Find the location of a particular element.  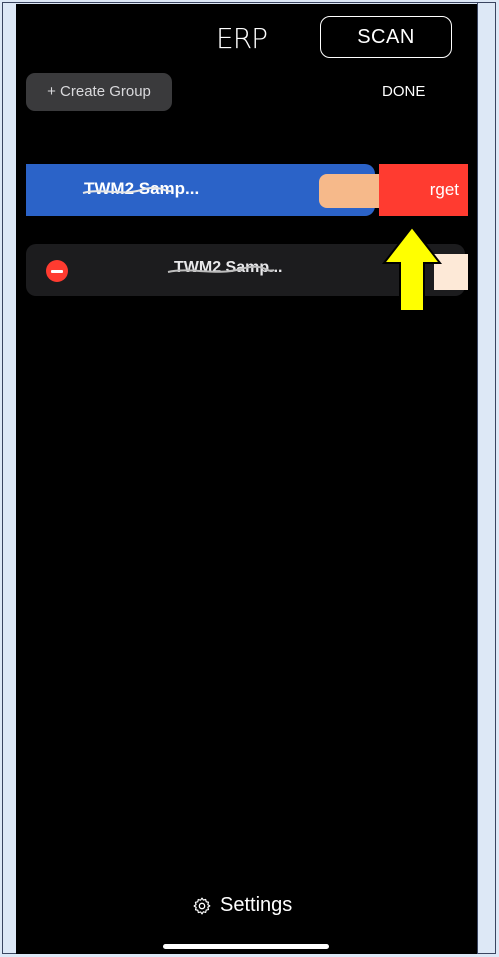

scan-button: SCAN is located at coordinates (386, 37).